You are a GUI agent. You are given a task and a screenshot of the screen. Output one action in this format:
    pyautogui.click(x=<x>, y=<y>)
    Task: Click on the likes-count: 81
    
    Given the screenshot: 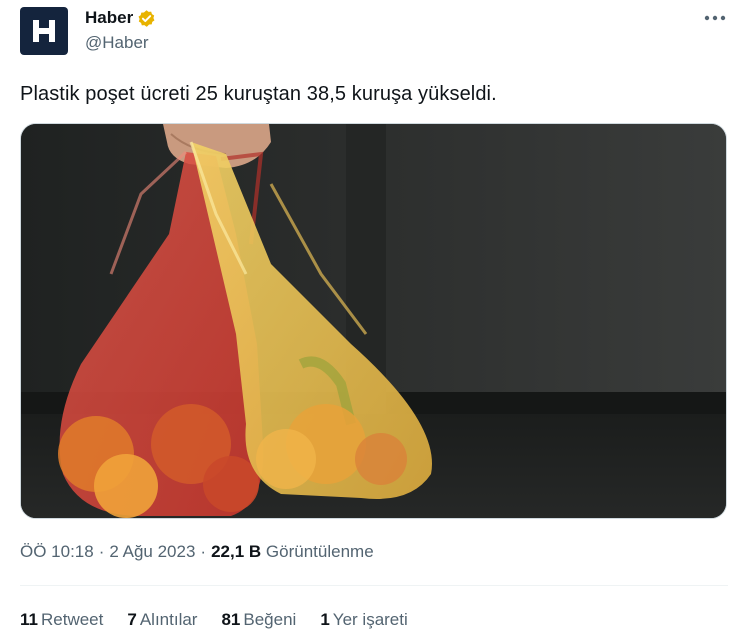 What is the action you would take?
    pyautogui.click(x=231, y=619)
    